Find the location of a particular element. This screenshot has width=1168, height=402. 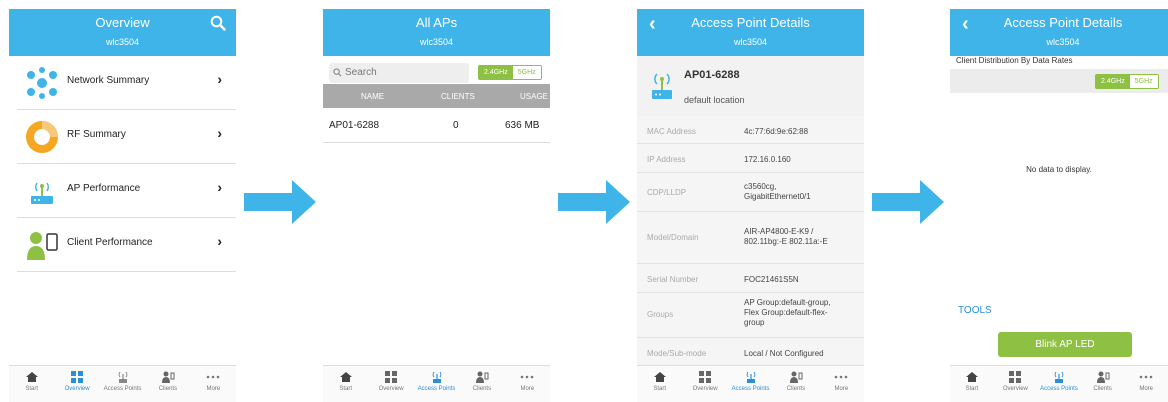

ap-clients: 0 is located at coordinates (456, 125).